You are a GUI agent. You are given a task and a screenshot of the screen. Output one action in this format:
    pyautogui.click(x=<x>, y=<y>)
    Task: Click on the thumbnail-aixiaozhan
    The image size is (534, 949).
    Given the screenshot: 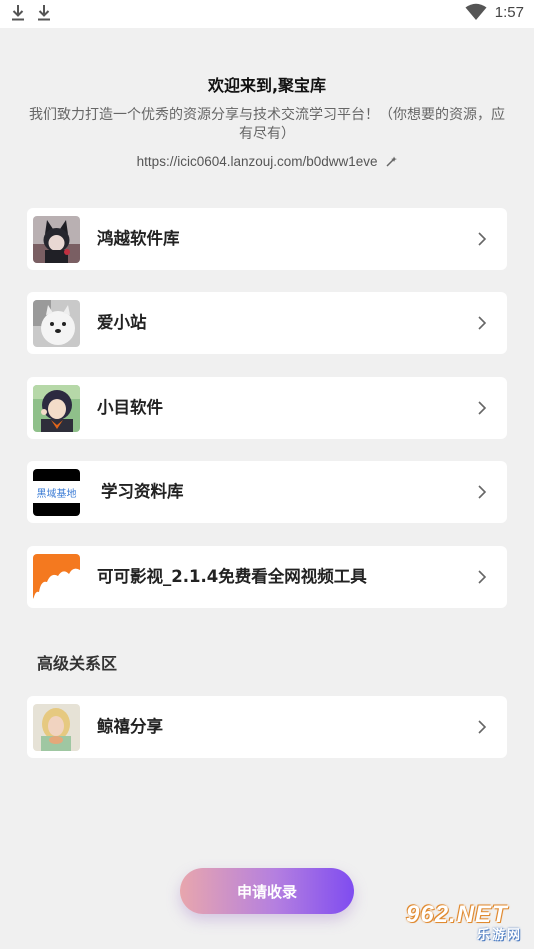 What is the action you would take?
    pyautogui.click(x=56, y=323)
    